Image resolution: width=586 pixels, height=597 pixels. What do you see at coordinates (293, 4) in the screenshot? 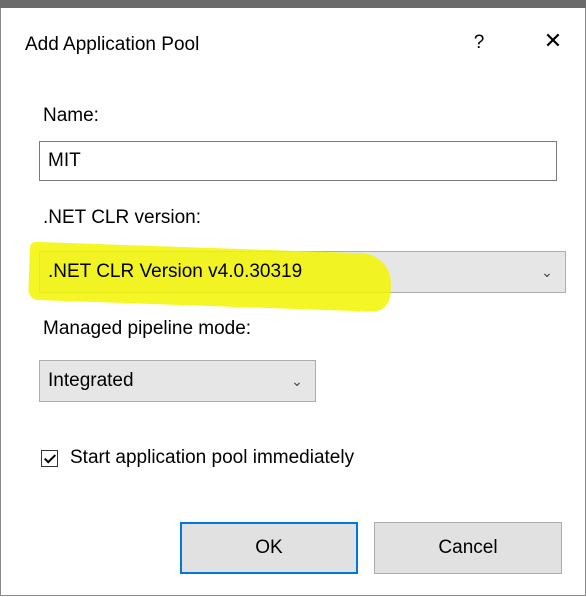
I see `window-top-edge` at bounding box center [293, 4].